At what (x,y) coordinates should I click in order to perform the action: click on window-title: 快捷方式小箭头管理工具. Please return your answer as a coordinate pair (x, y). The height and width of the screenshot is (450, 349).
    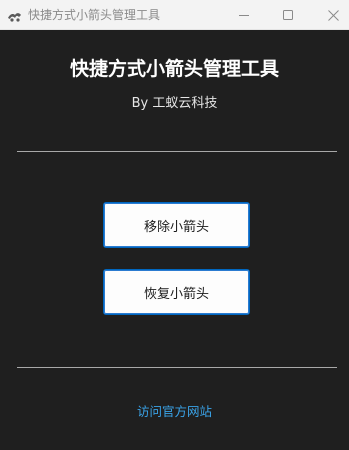
    Looking at the image, I should click on (94, 15).